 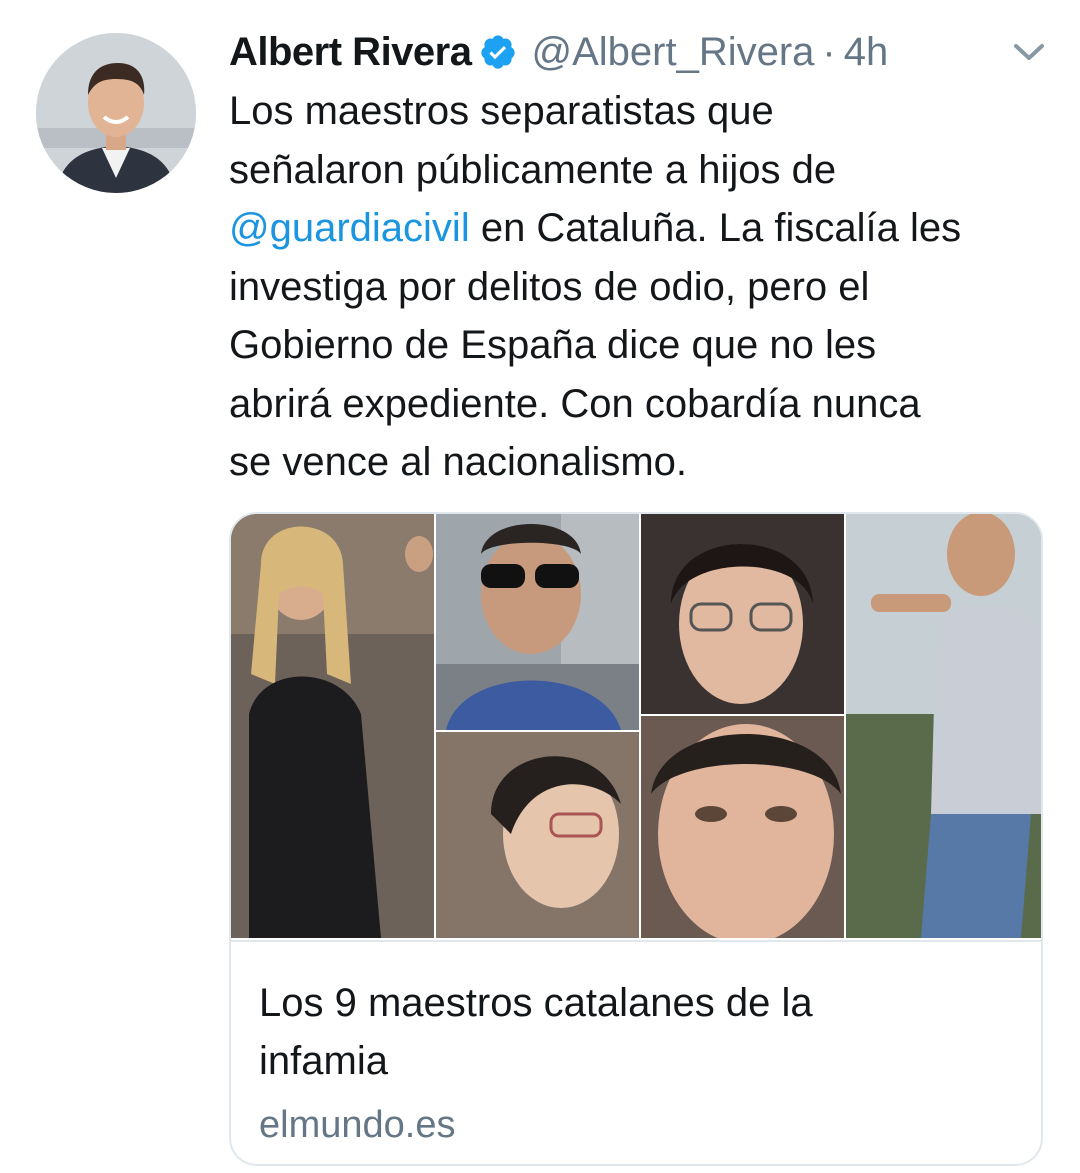 What do you see at coordinates (501, 111) in the screenshot?
I see `tweet-text-line: Los maestros separatistas que` at bounding box center [501, 111].